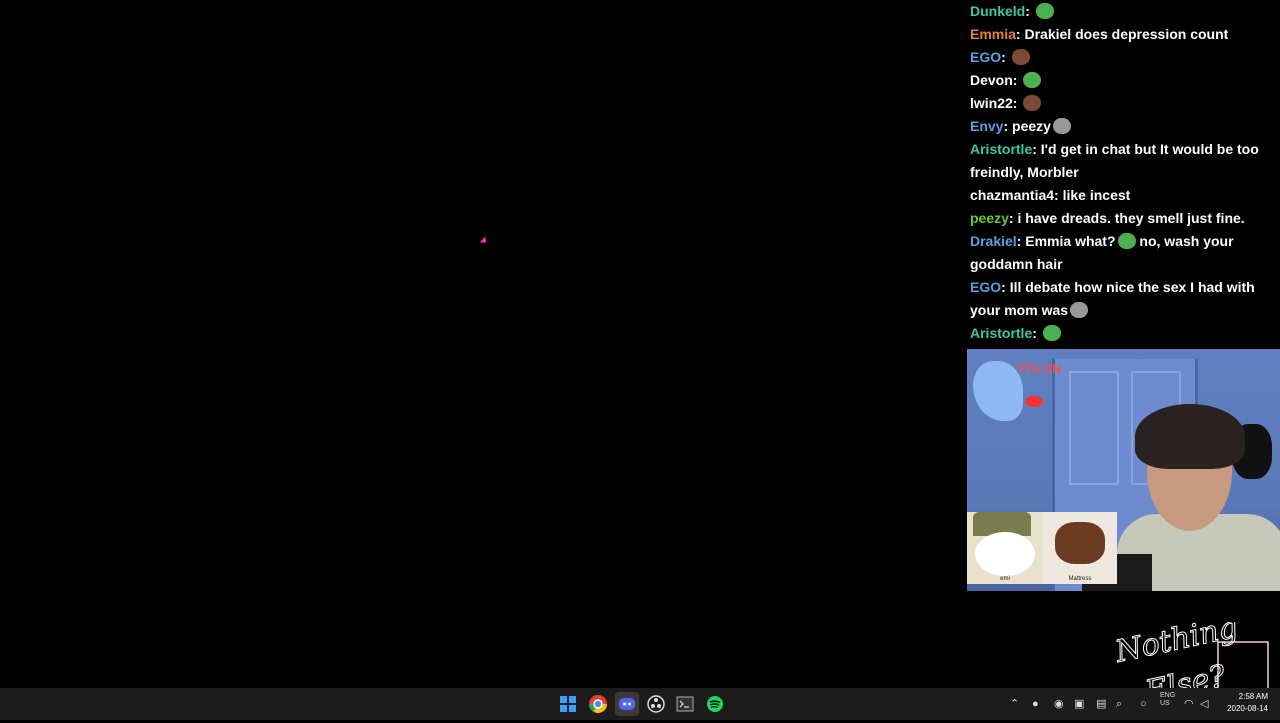 This screenshot has width=1280, height=723. Describe the element at coordinates (627, 704) in the screenshot. I see `discord-icon` at that location.